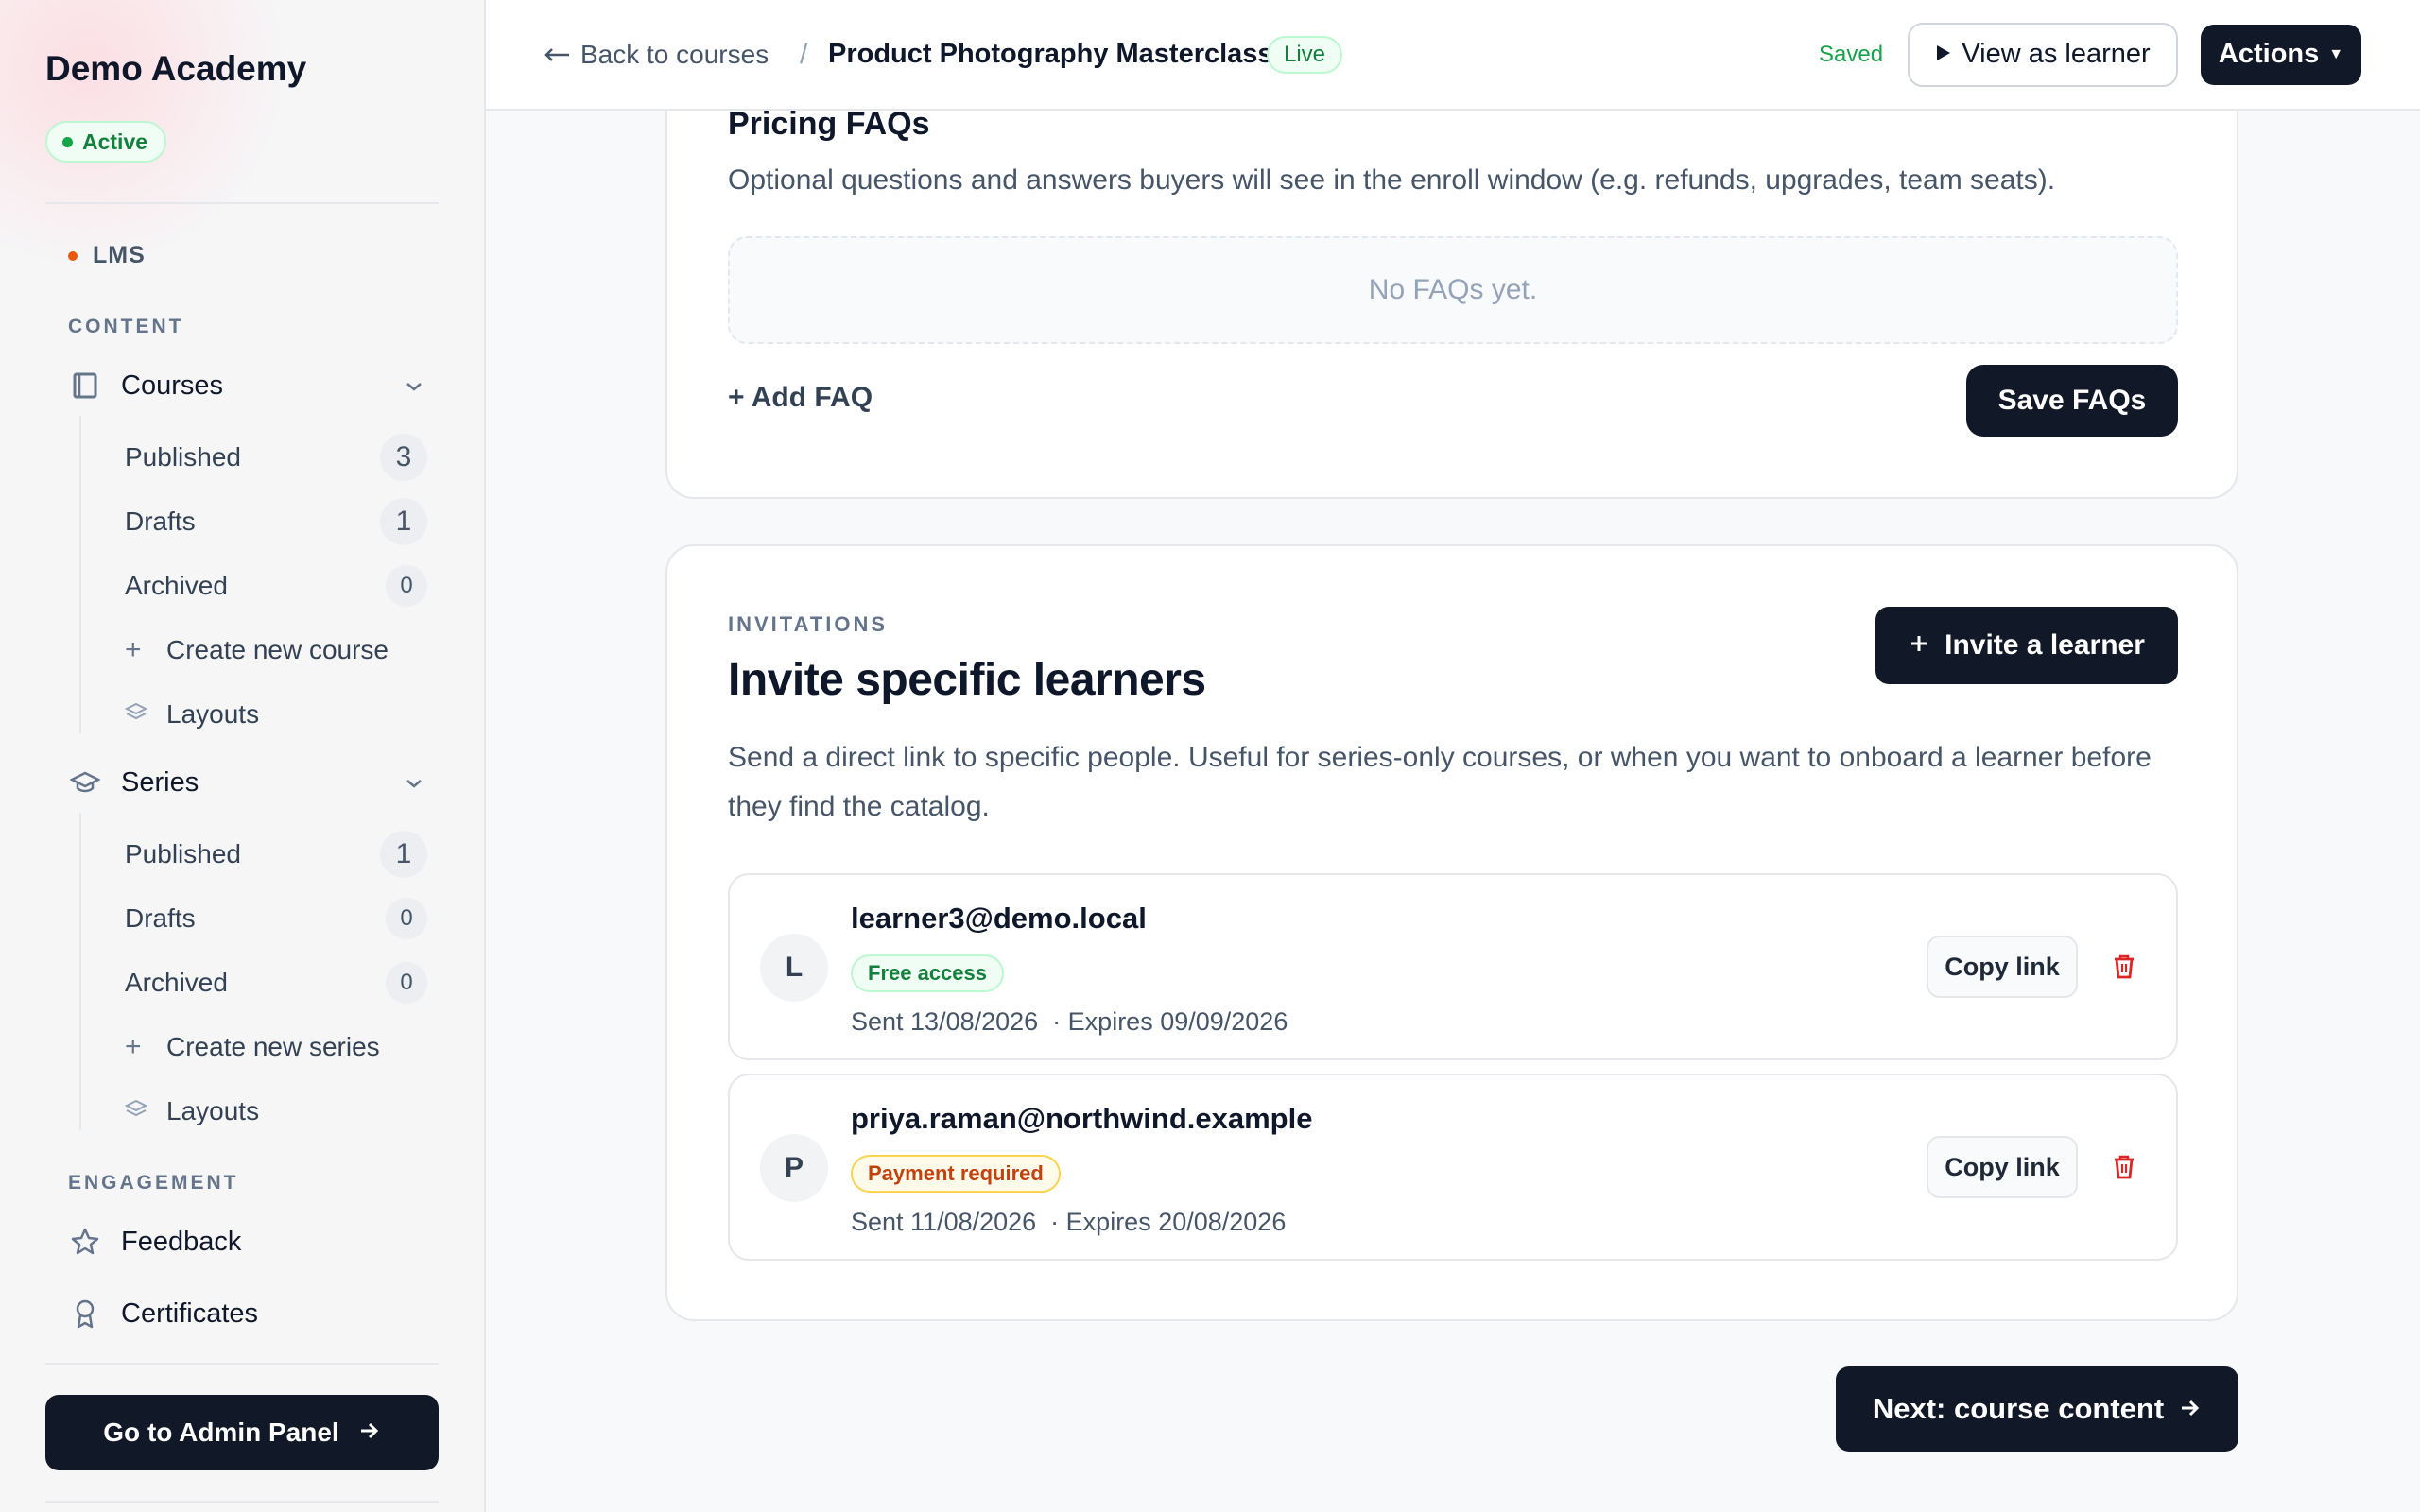  Describe the element at coordinates (1851, 54) in the screenshot. I see `save-status: Saved` at that location.